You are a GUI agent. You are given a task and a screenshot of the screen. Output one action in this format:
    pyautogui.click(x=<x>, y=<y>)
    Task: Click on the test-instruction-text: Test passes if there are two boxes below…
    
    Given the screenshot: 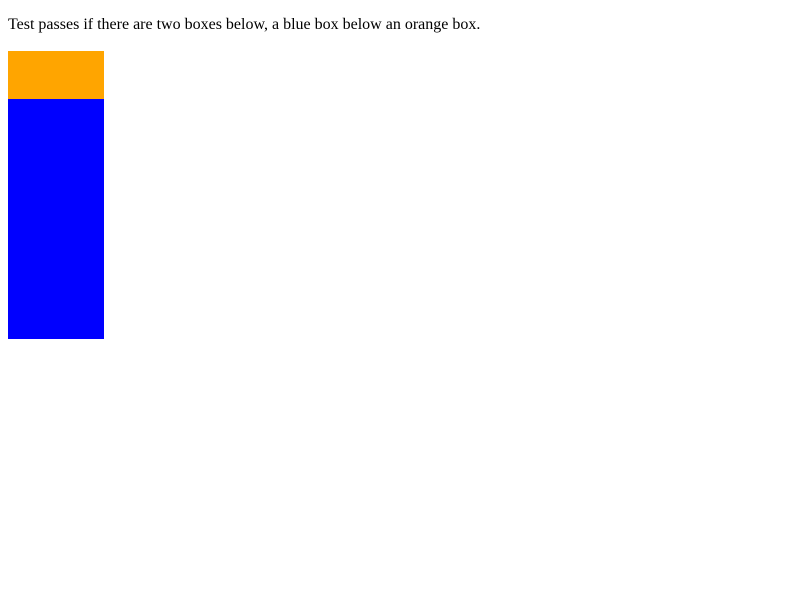 What is the action you would take?
    pyautogui.click(x=244, y=24)
    